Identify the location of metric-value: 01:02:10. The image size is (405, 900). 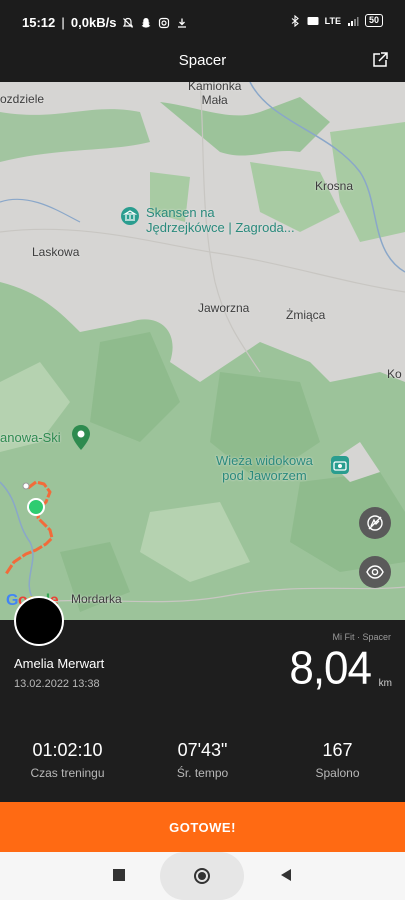
(67, 750).